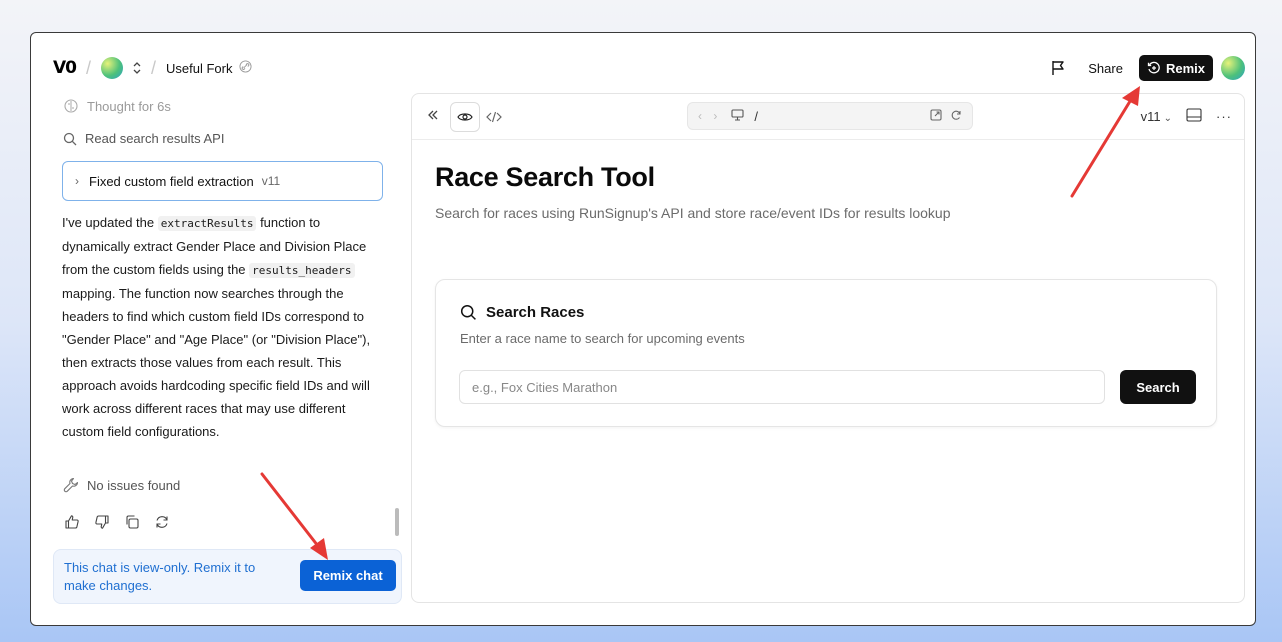 Image resolution: width=1282 pixels, height=642 pixels. Describe the element at coordinates (936, 116) in the screenshot. I see `open-external-icon` at that location.